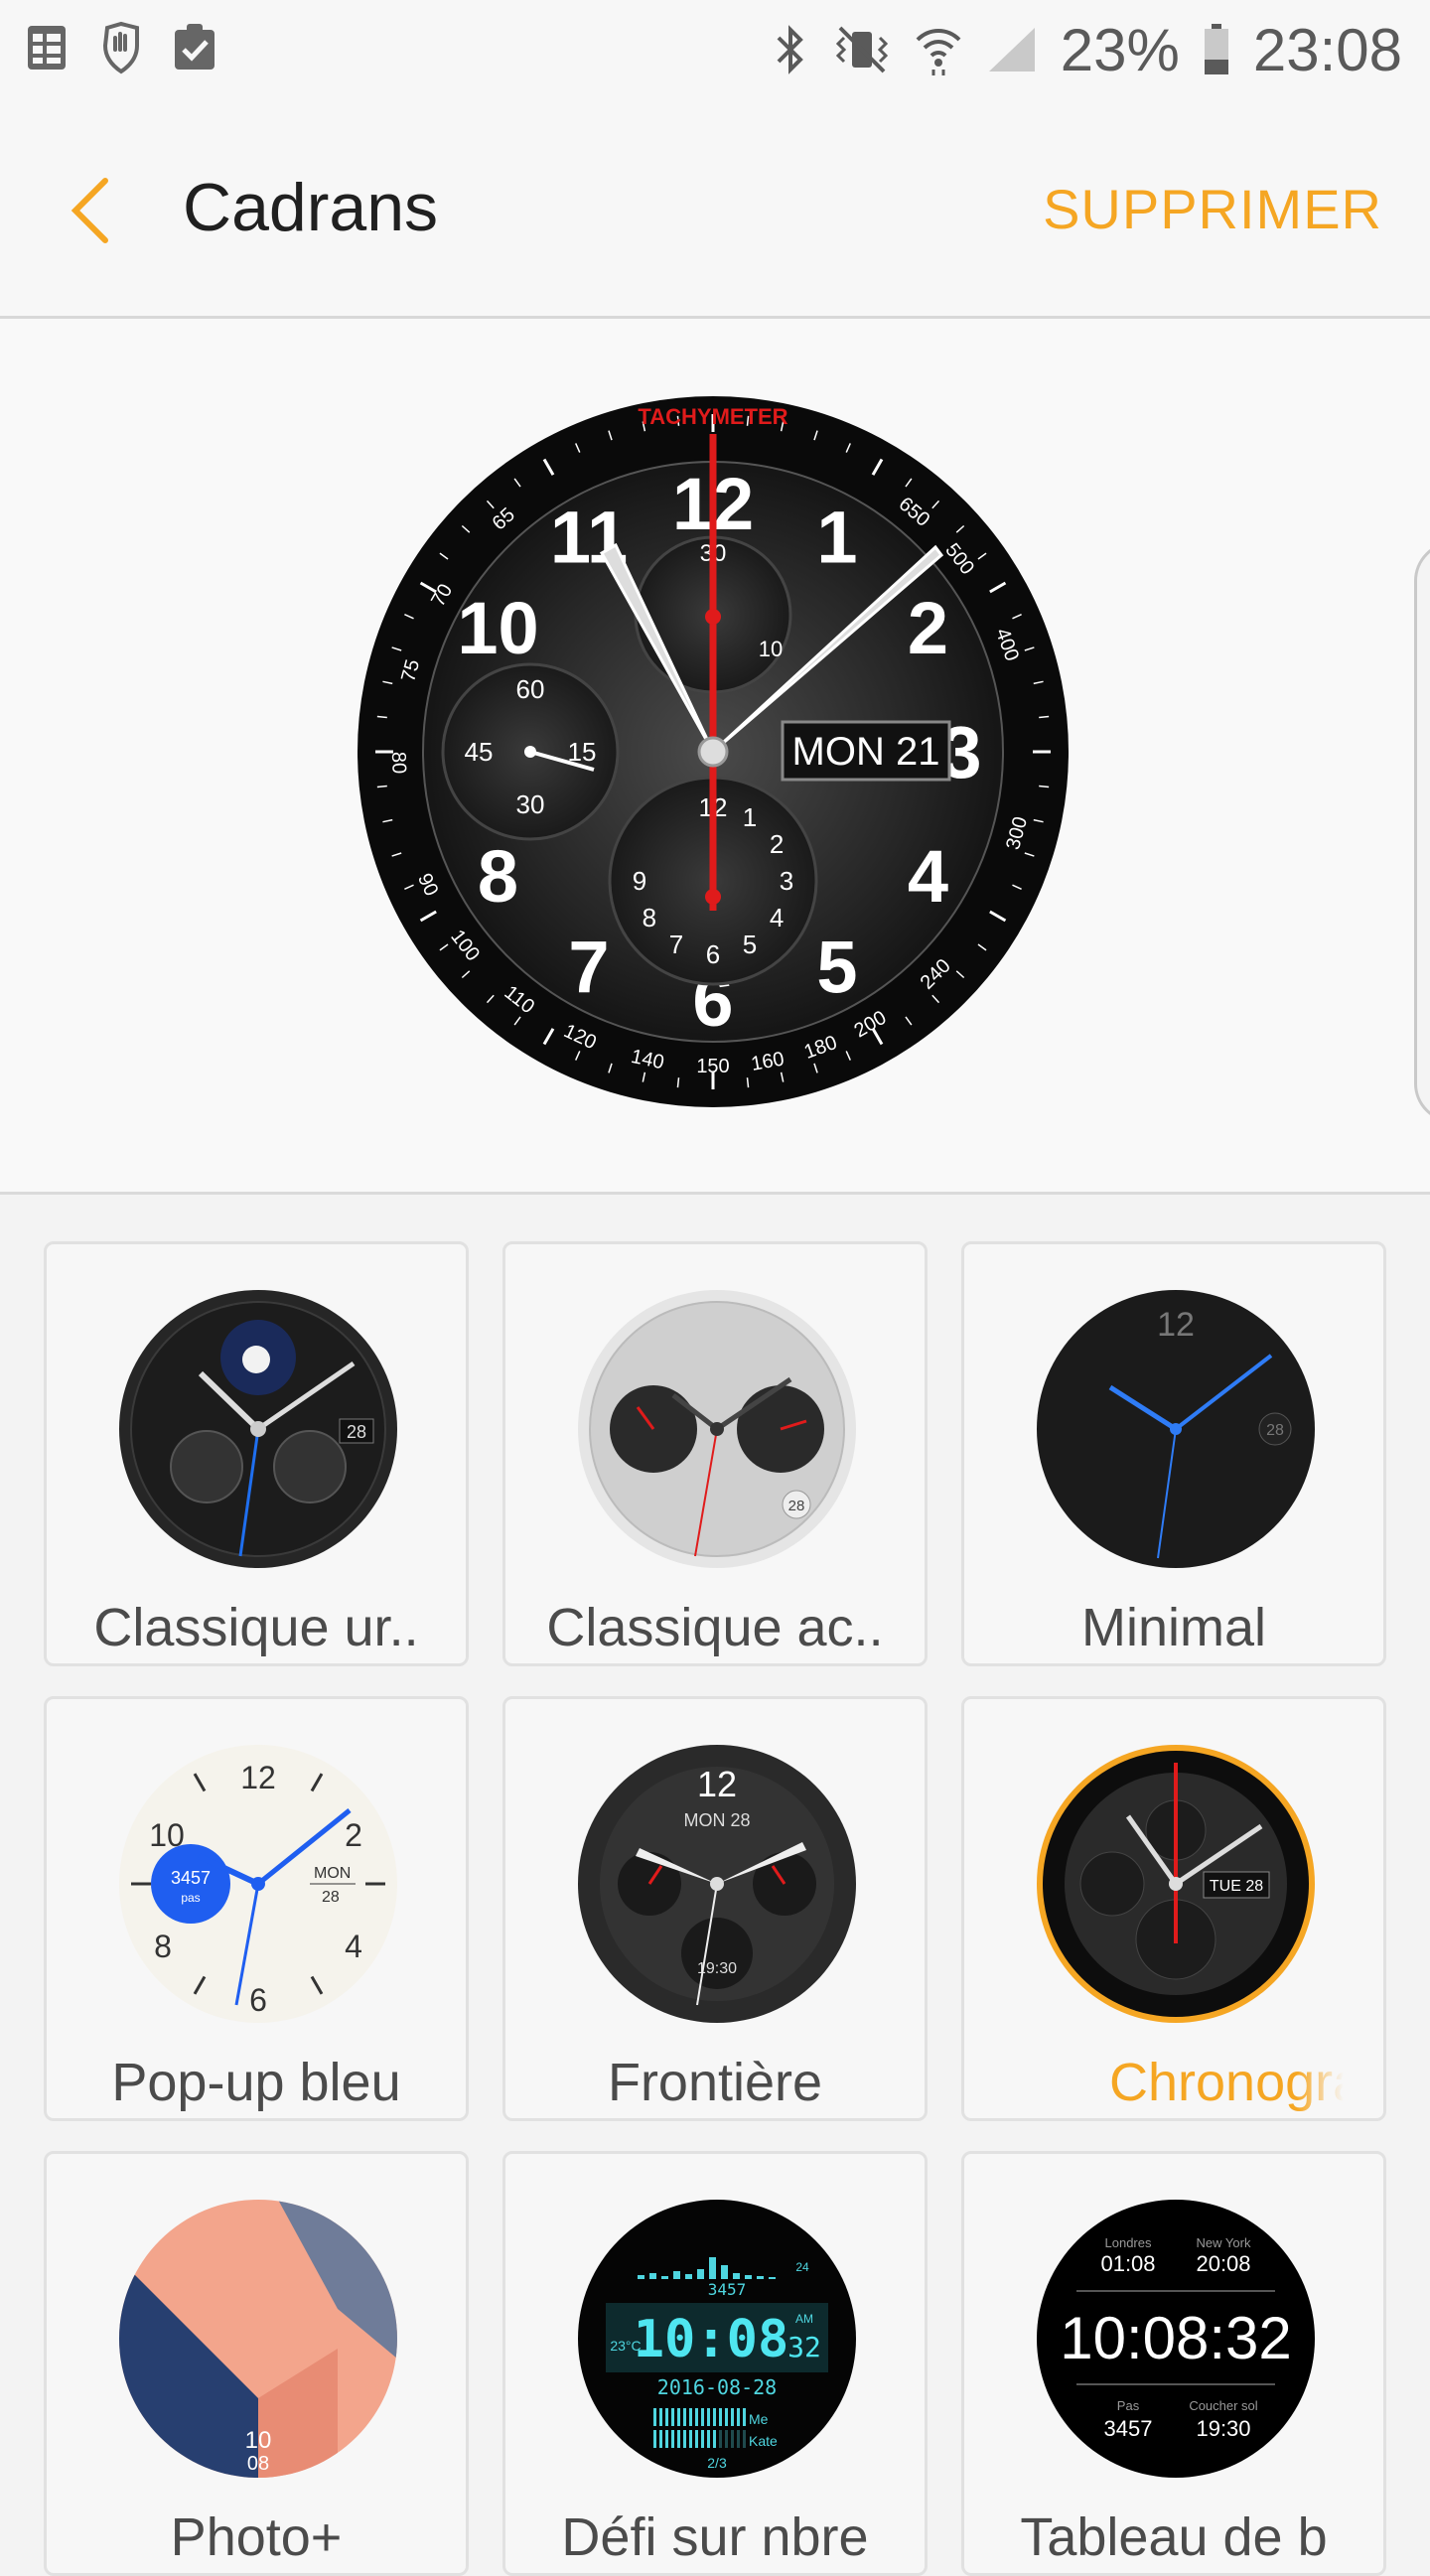 The height and width of the screenshot is (2576, 1430). I want to click on app-bar: Cadrans SUPPRIMER, so click(715, 209).